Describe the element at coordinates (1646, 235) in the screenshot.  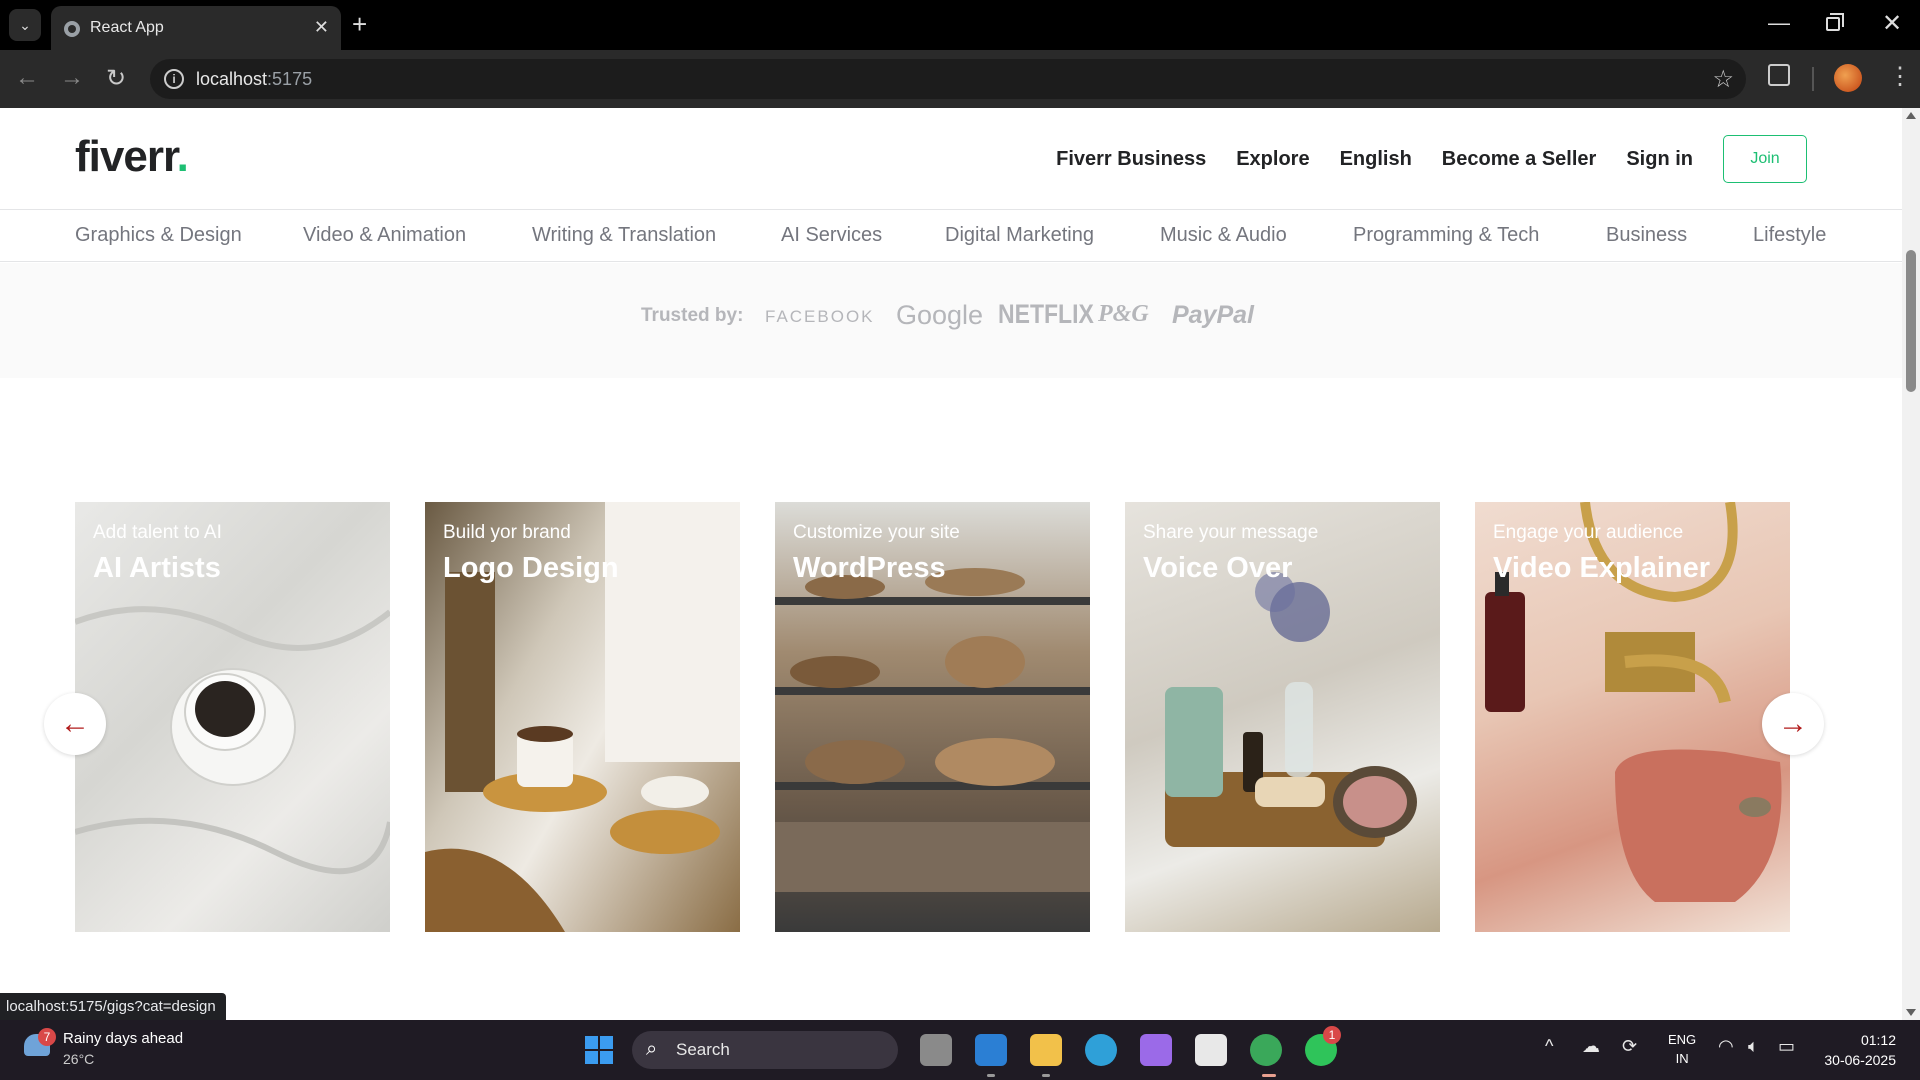
I see `category-business: Business` at that location.